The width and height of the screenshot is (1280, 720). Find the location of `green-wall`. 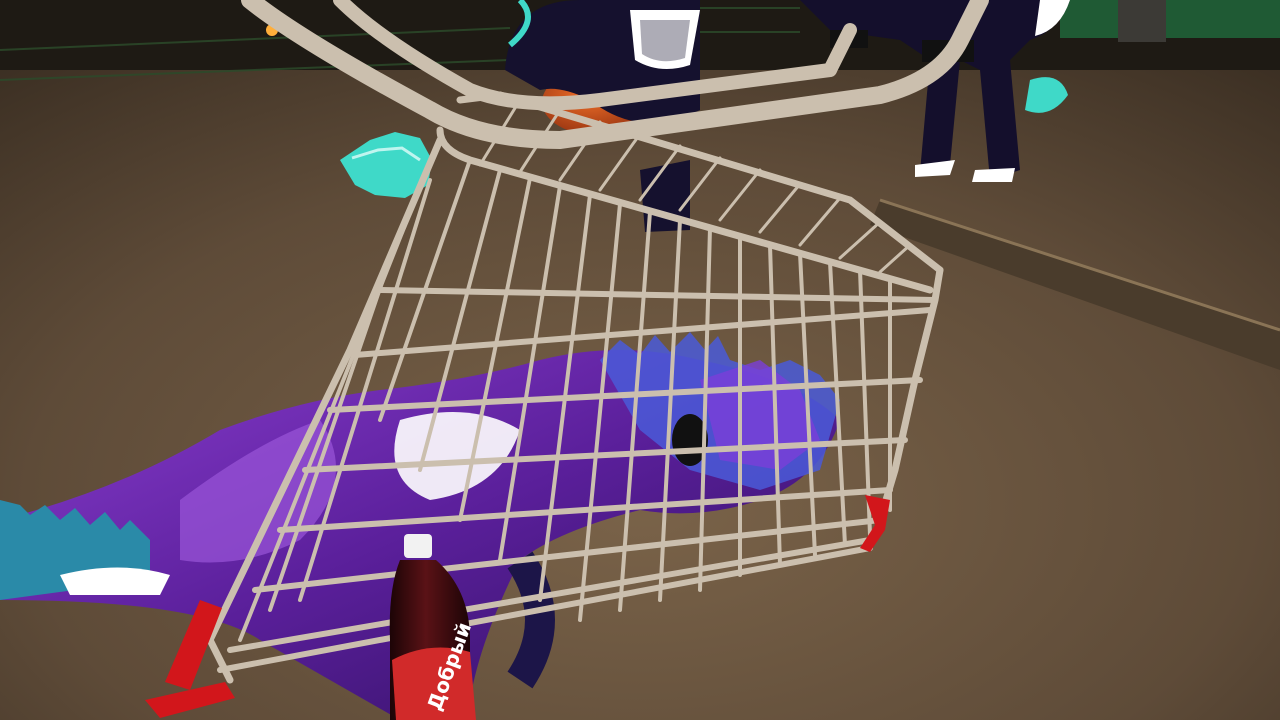

green-wall is located at coordinates (1170, 19).